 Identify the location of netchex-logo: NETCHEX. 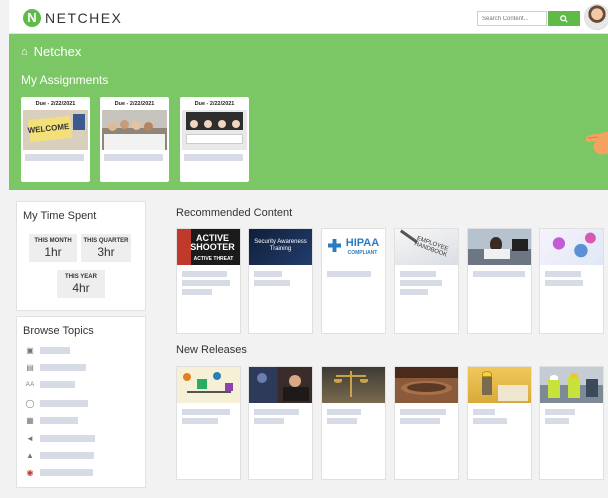
(72, 18).